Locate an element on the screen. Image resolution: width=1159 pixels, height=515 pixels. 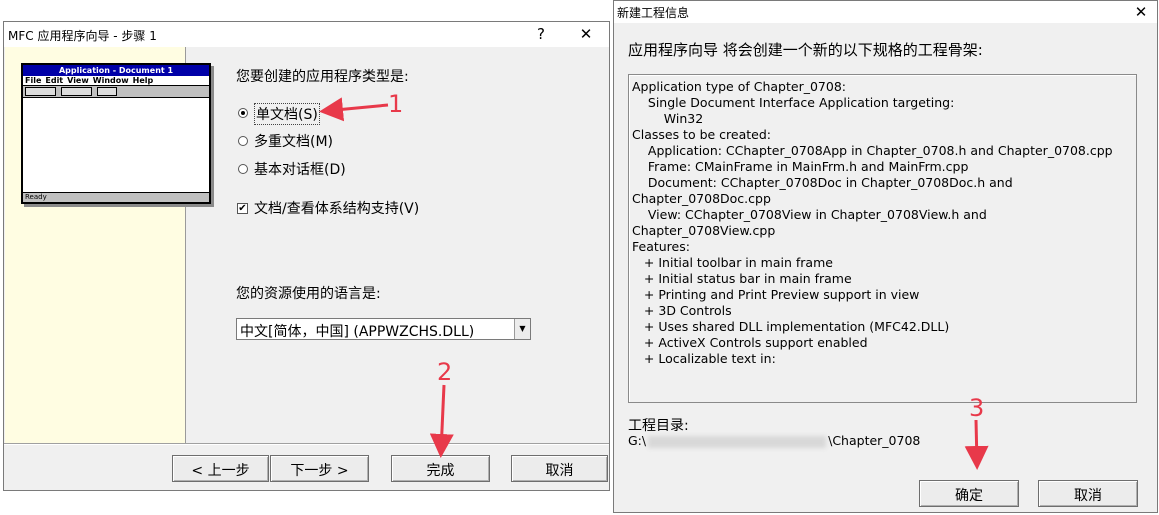
info-intro: 应用程序向导 将会创建一个新的以下规格的工程骨架: is located at coordinates (805, 50).